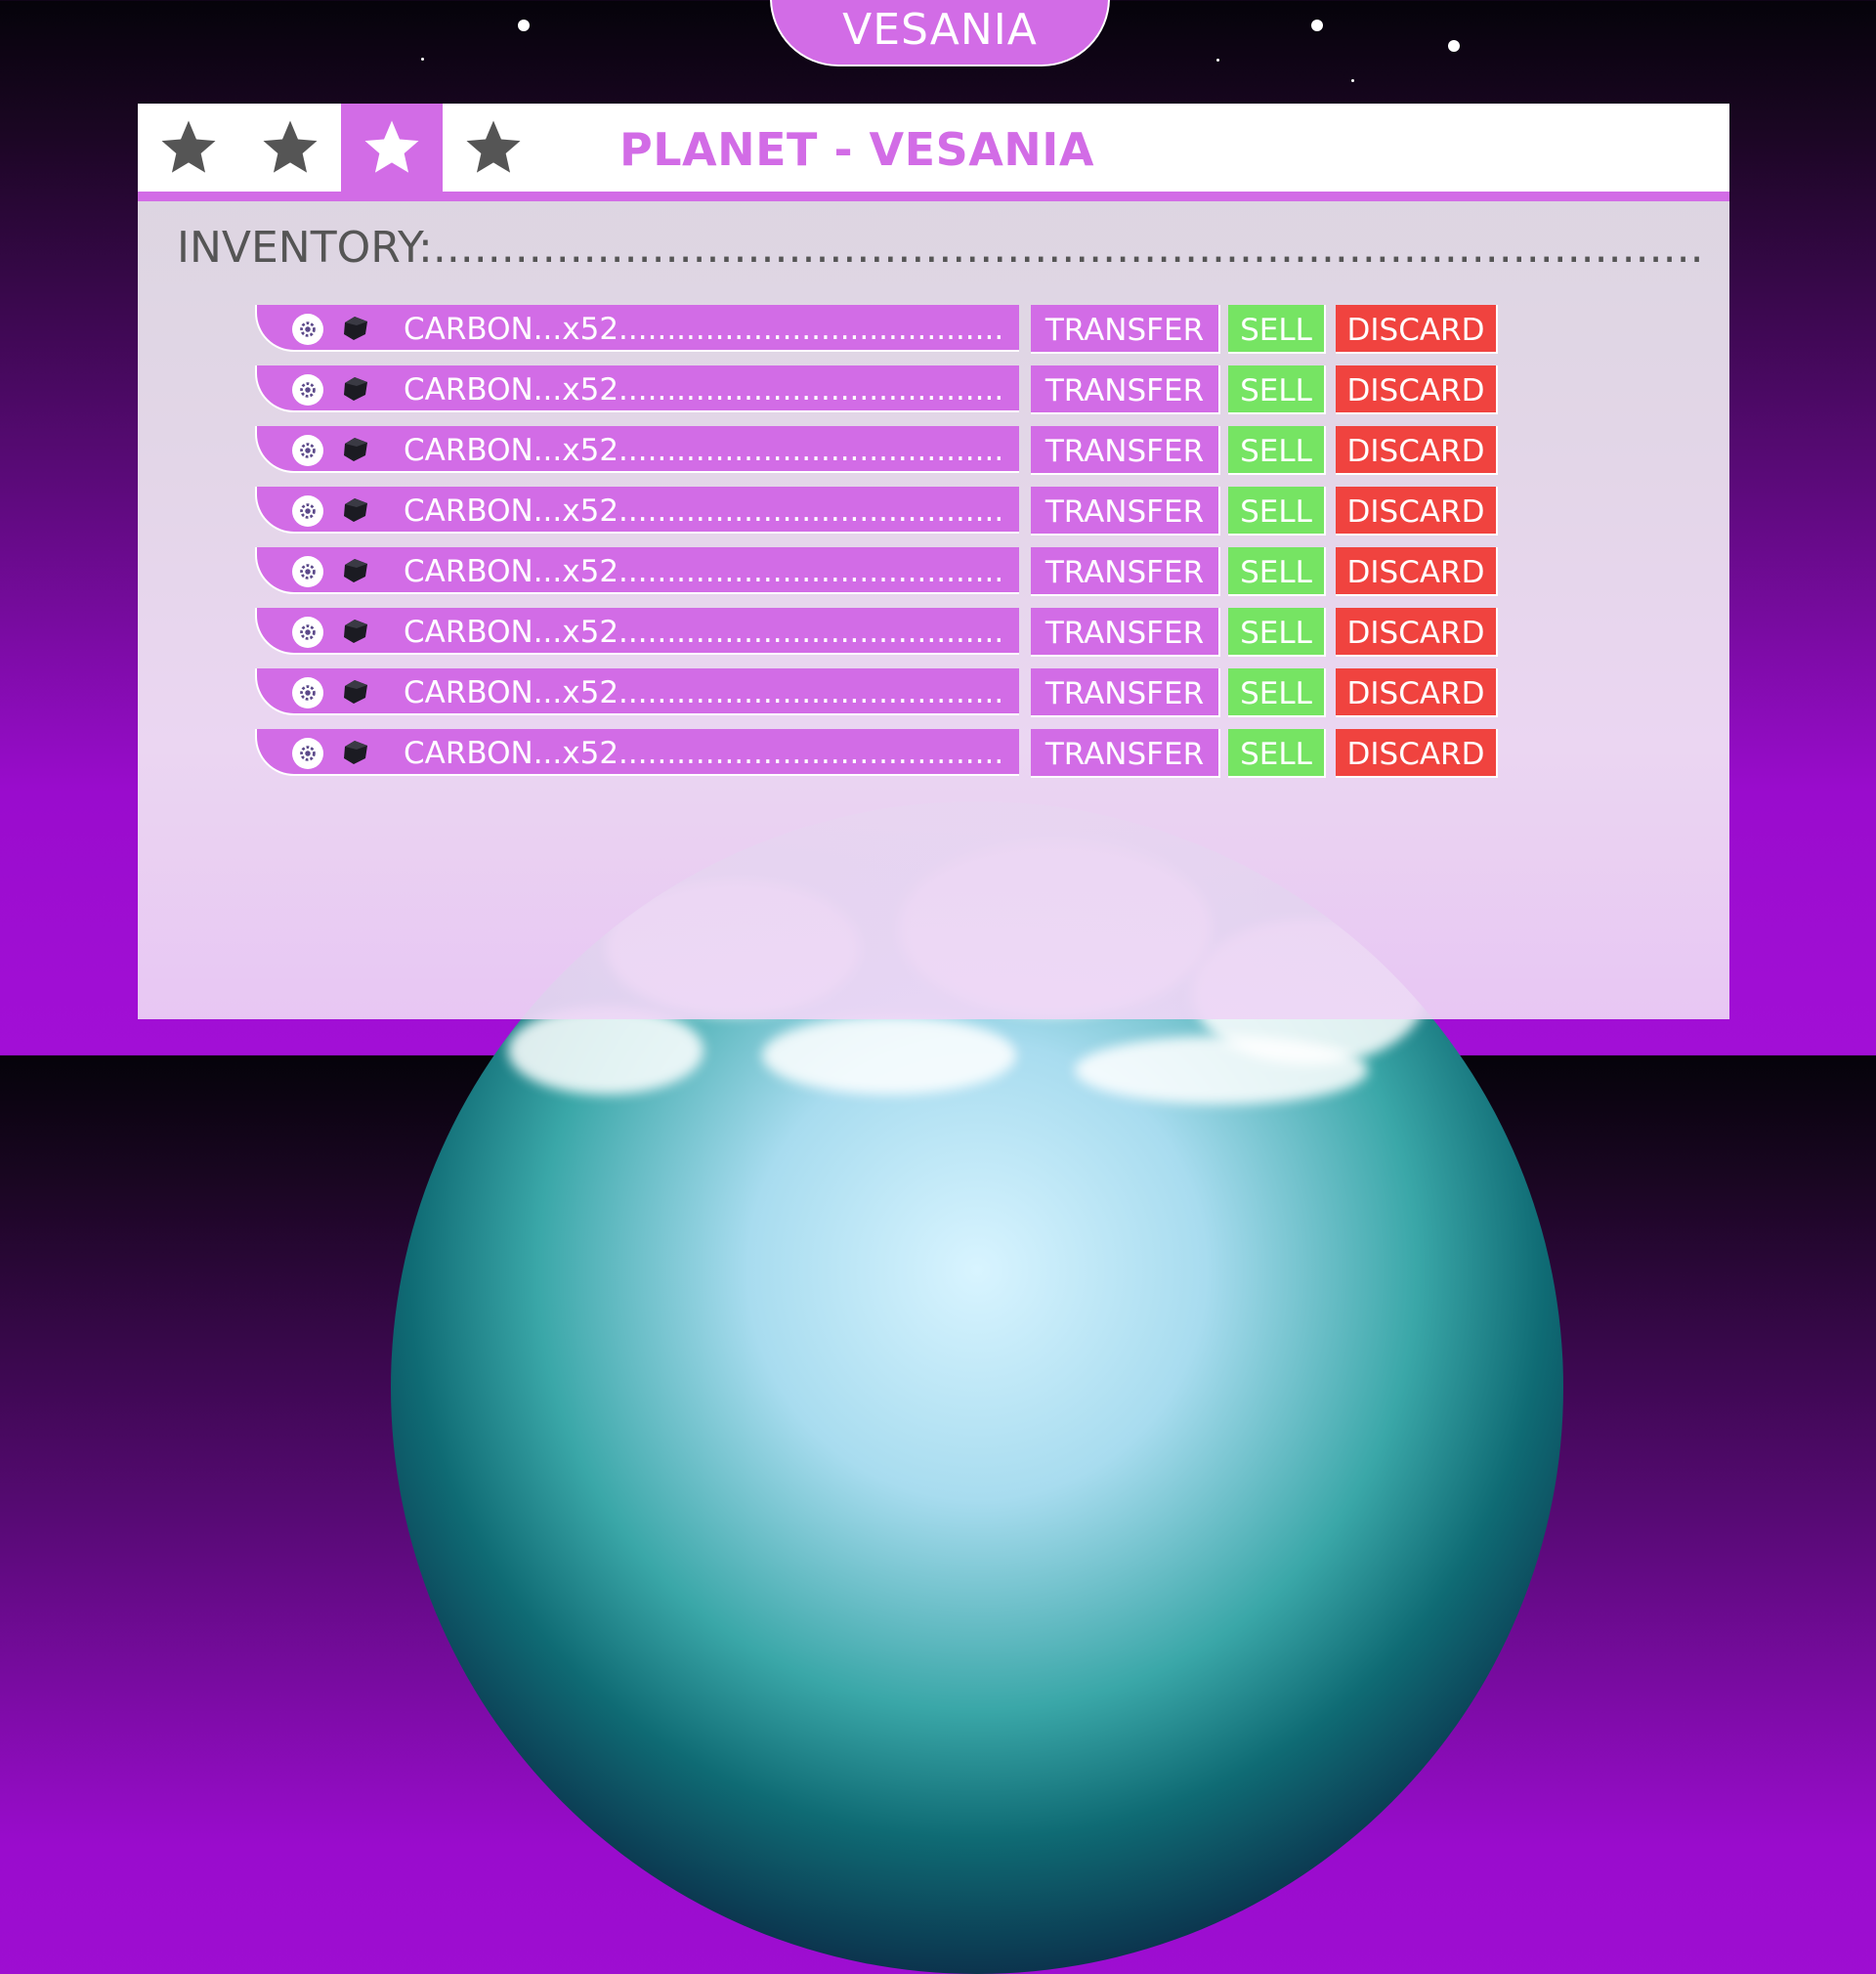 Image resolution: width=1876 pixels, height=1974 pixels. What do you see at coordinates (857, 149) in the screenshot?
I see `panel-title: PLANET - VESANIA` at bounding box center [857, 149].